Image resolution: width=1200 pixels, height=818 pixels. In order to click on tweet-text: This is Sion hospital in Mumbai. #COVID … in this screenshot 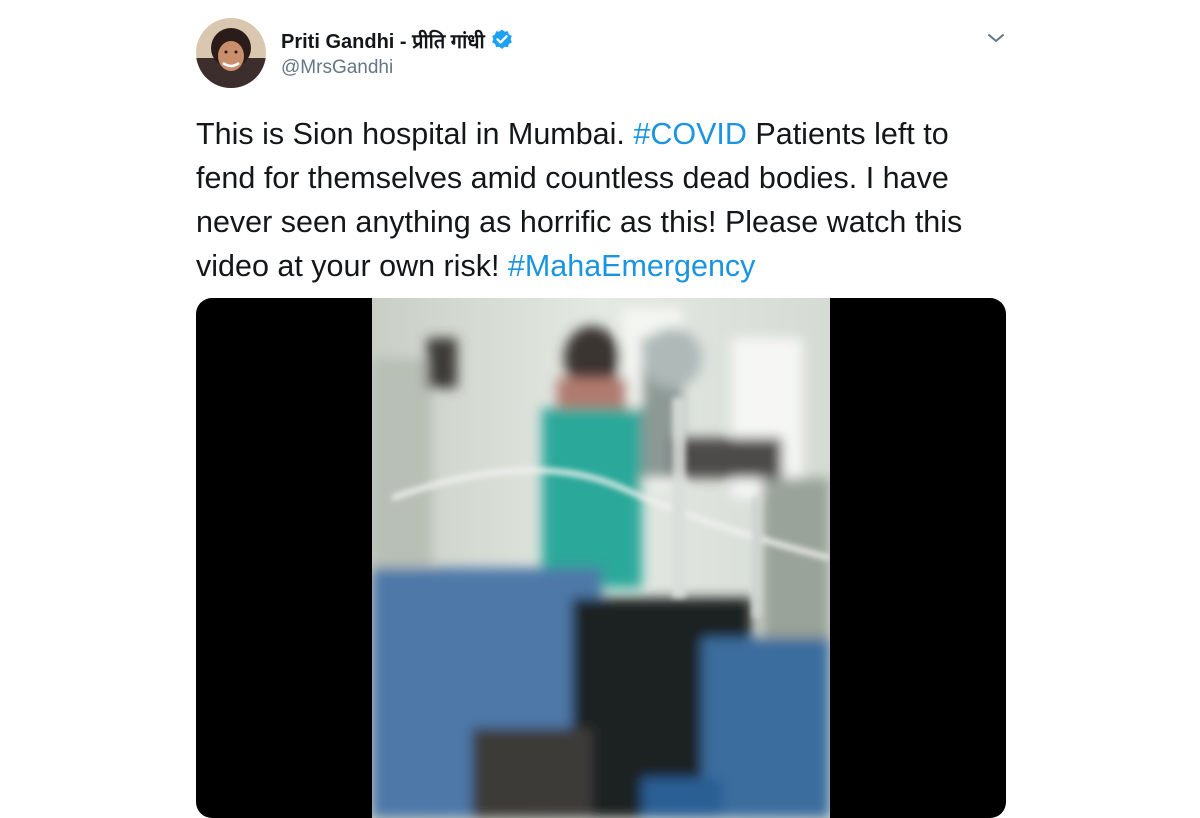, I will do `click(606, 200)`.